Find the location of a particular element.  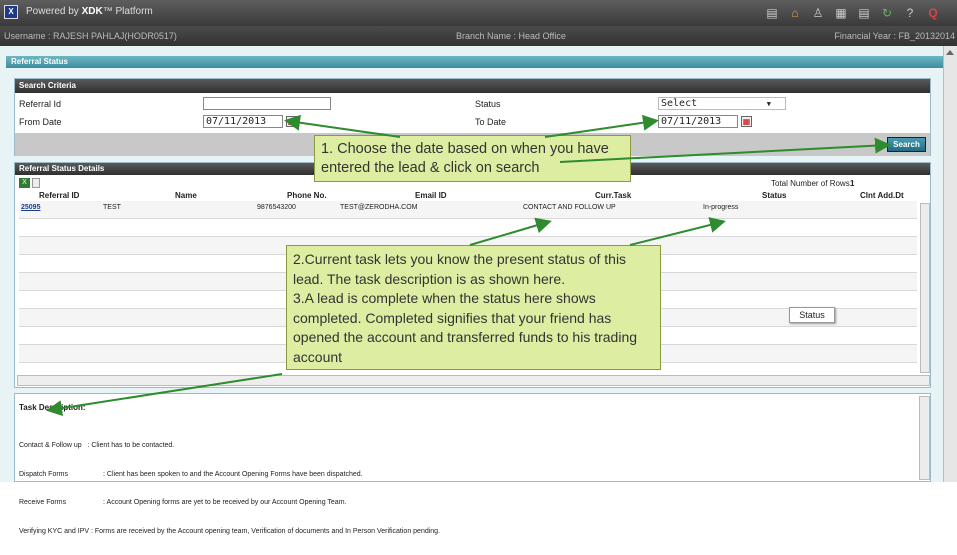

username-text: Username : RAJESH PAHLAJ(HODR0517) is located at coordinates (90, 36).